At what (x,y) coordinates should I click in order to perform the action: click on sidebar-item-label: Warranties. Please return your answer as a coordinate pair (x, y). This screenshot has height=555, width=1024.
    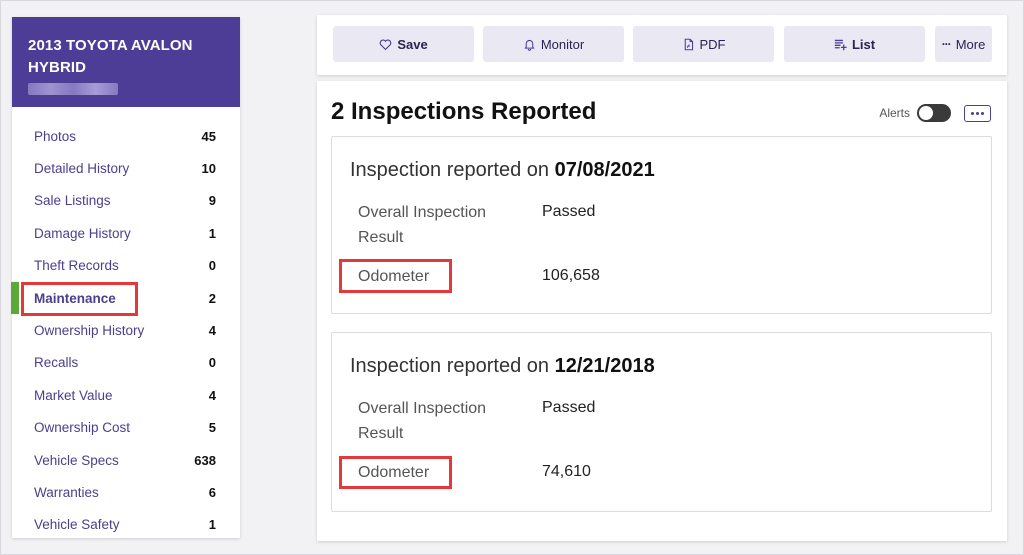
    Looking at the image, I should click on (66, 492).